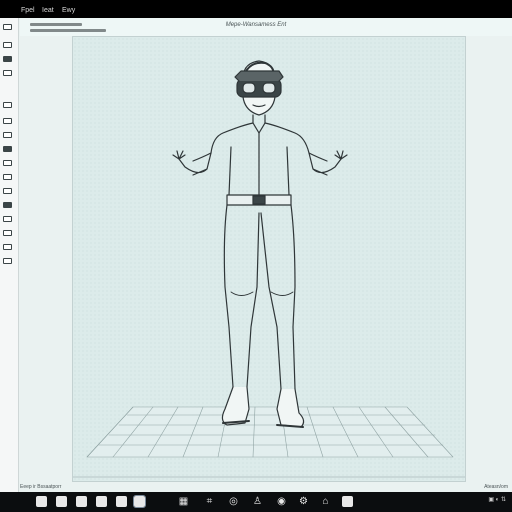  I want to click on status-right: Ateasn/om, so click(496, 487).